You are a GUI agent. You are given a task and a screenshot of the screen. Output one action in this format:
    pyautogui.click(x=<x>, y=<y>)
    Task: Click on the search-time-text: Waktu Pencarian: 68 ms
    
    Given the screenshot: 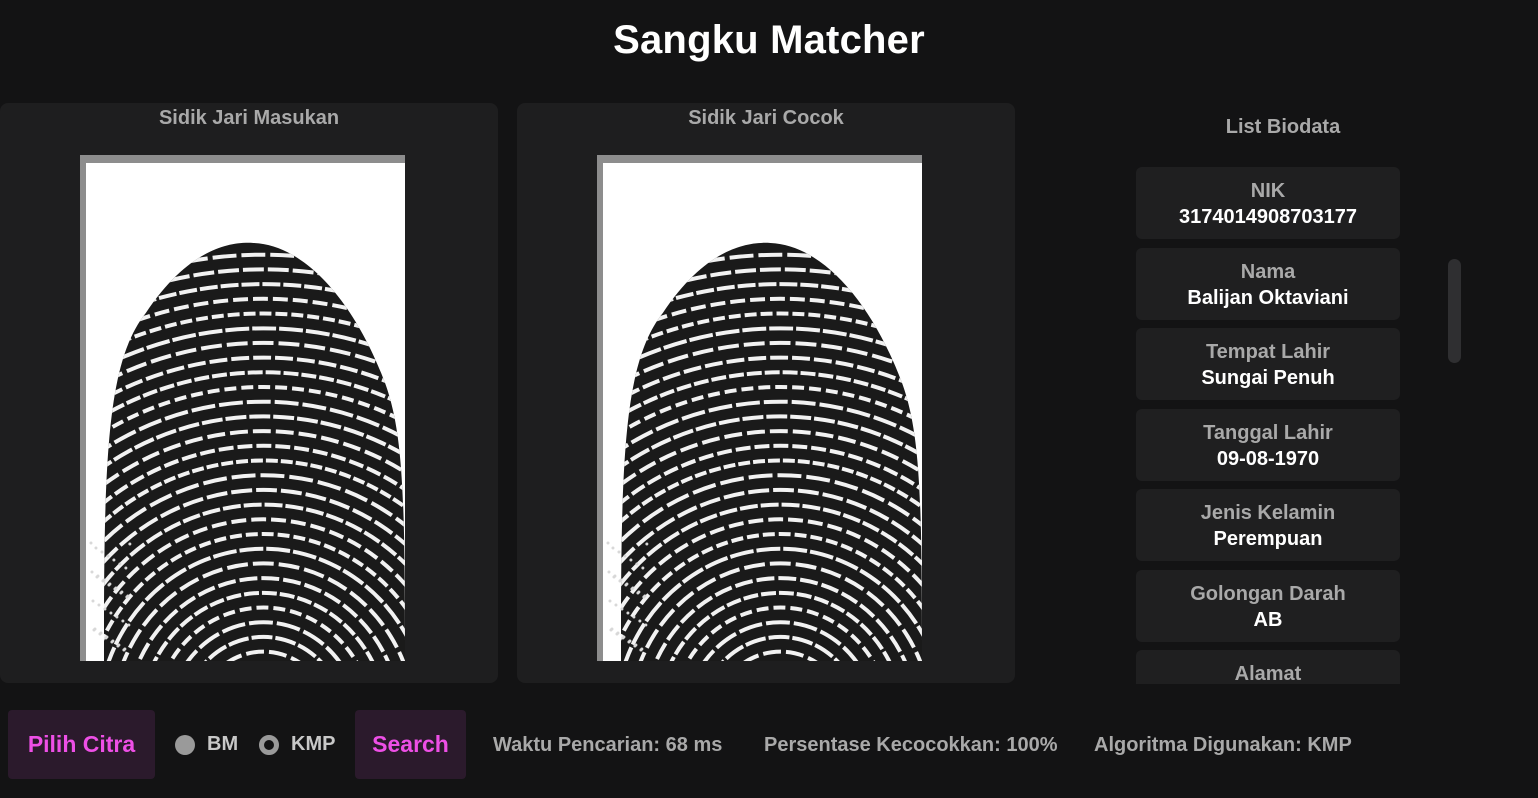 What is the action you would take?
    pyautogui.click(x=608, y=745)
    